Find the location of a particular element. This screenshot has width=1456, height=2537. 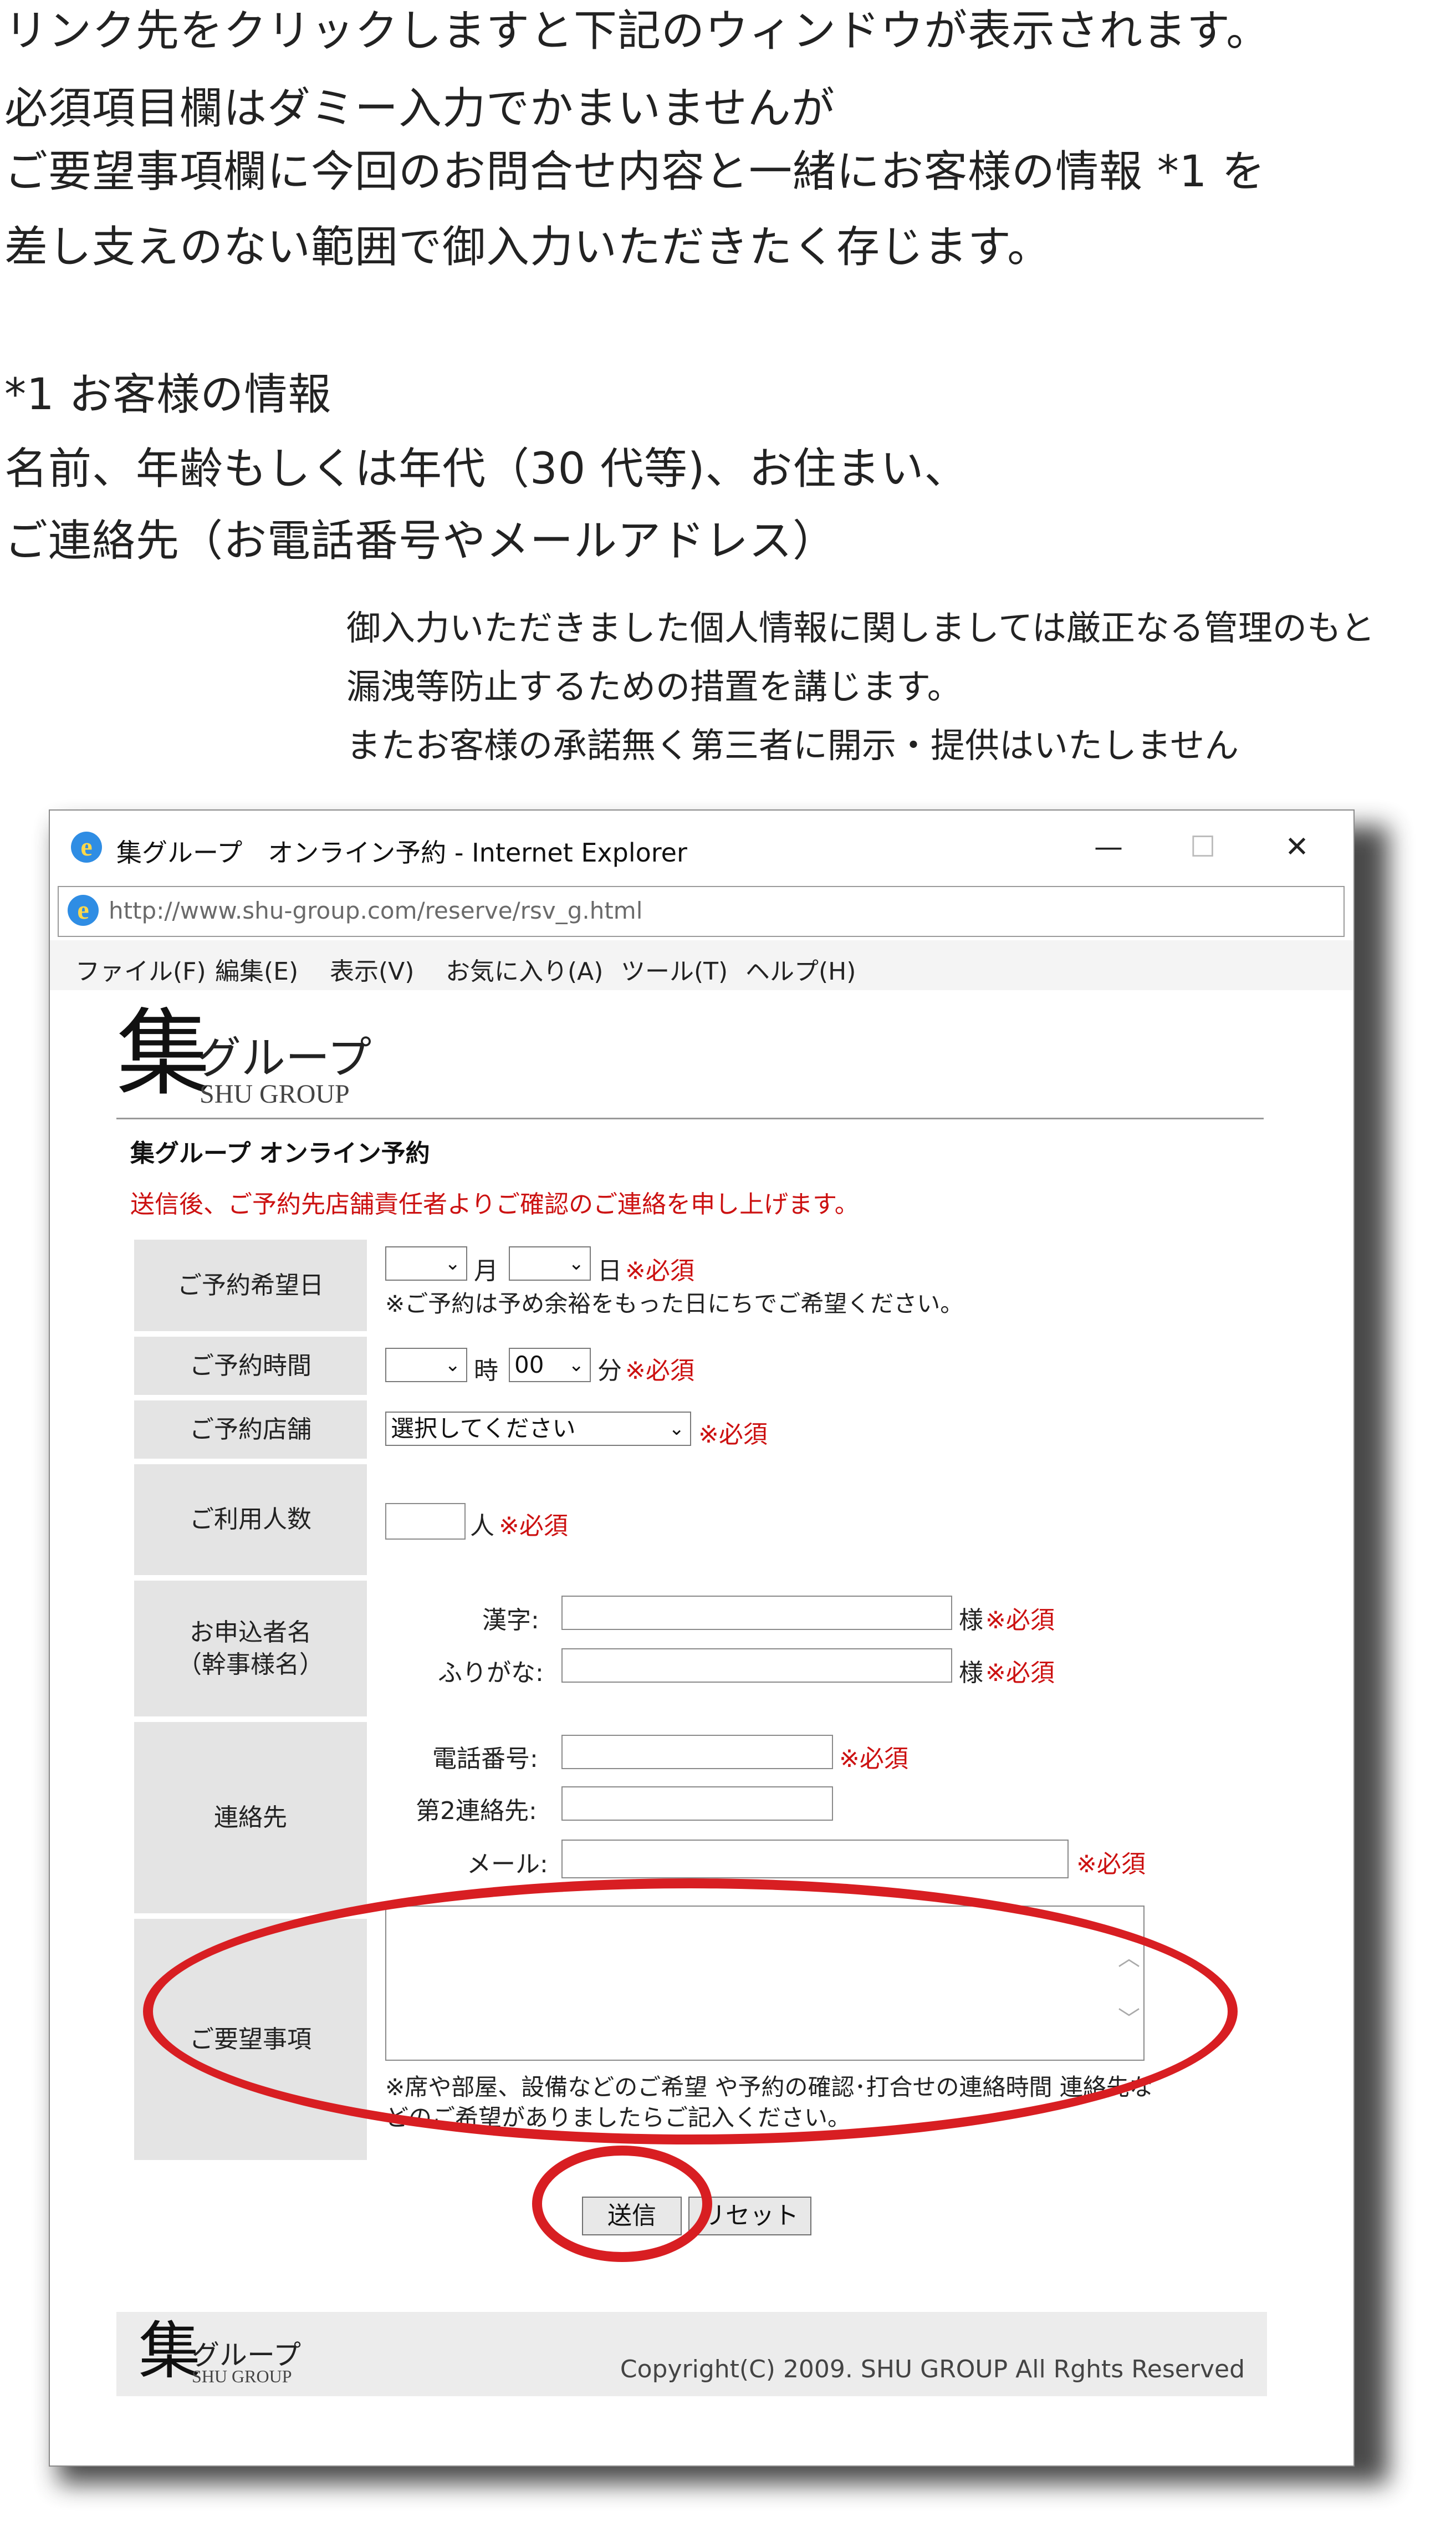

privacy-line-1: 御入力いただきました個人情報に関しましては厳正なる管理のもと is located at coordinates (860, 628).